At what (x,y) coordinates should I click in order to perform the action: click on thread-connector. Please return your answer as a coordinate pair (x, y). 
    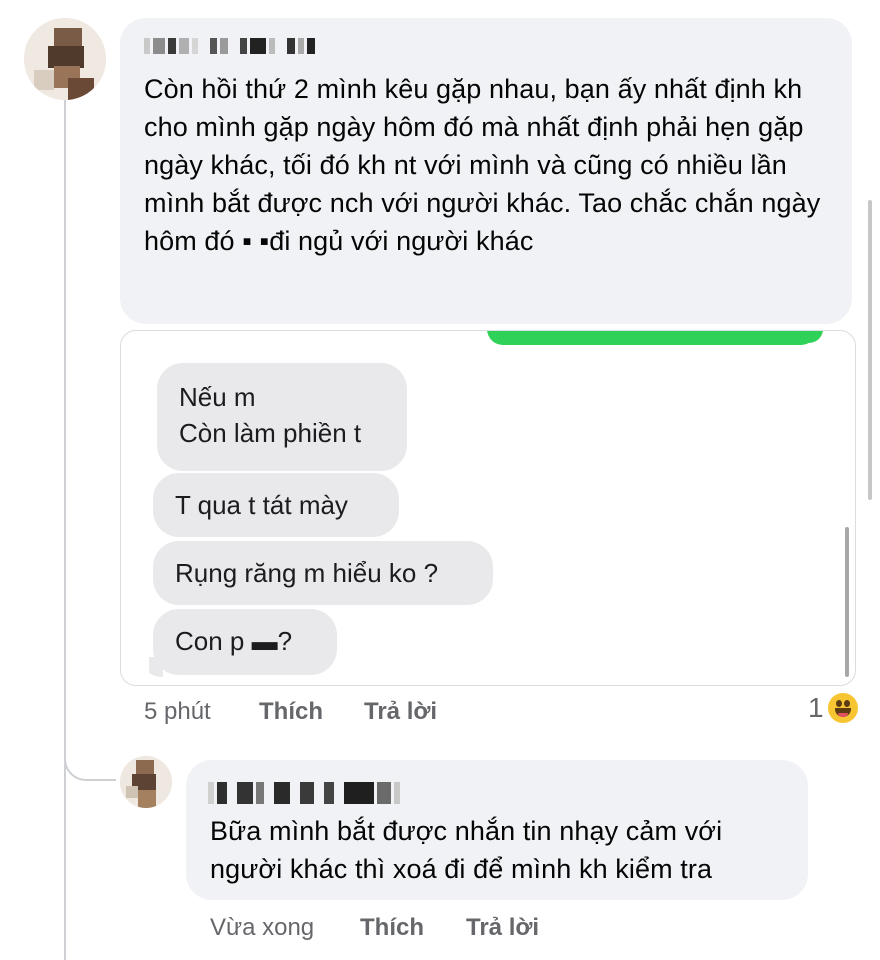
    Looking at the image, I should click on (90, 758).